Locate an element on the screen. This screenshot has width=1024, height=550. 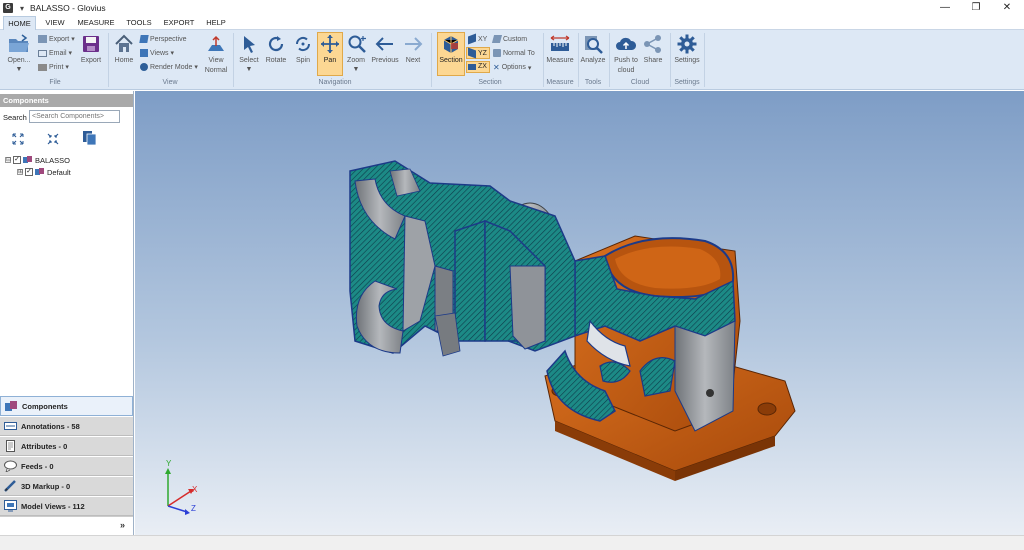
view-normal-icon is located at coordinates (216, 44).